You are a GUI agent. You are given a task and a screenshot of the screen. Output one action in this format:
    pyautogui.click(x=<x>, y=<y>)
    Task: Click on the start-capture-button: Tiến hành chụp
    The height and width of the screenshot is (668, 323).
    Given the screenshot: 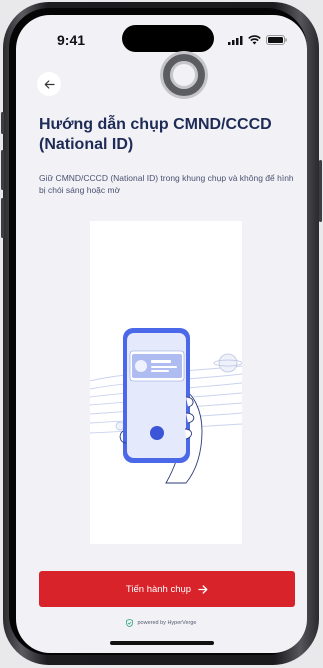 What is the action you would take?
    pyautogui.click(x=167, y=589)
    